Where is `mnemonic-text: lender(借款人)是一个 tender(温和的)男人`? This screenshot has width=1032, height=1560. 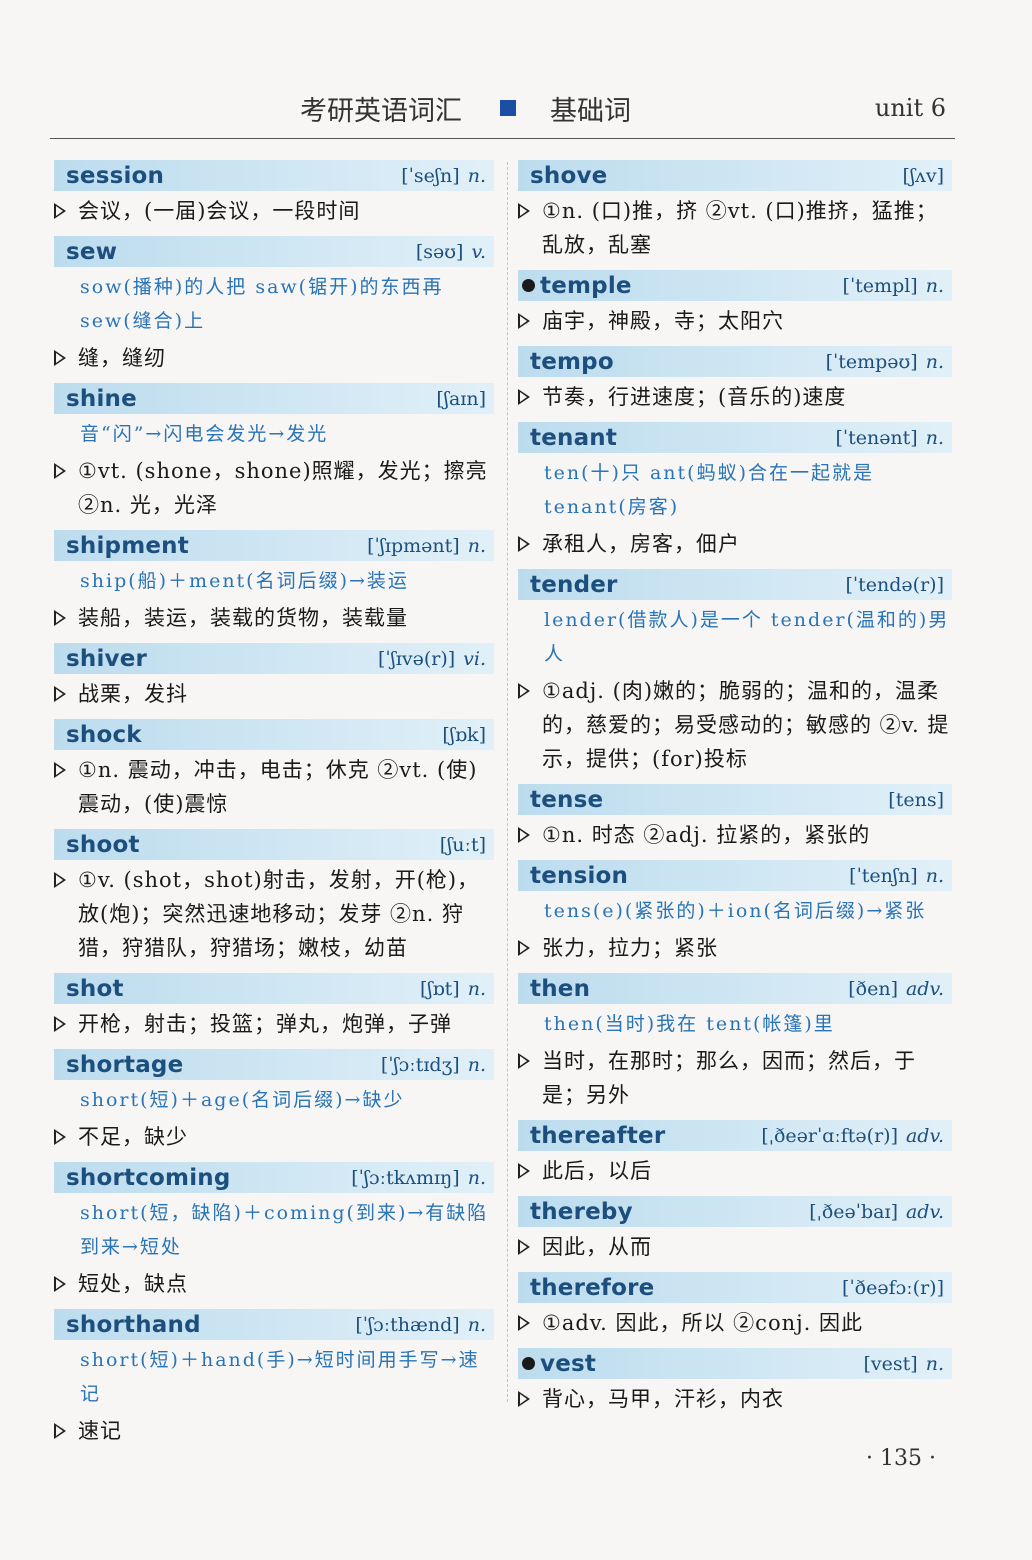
mnemonic-text: lender(借款人)是一个 tender(温和的)男人 is located at coordinates (747, 637).